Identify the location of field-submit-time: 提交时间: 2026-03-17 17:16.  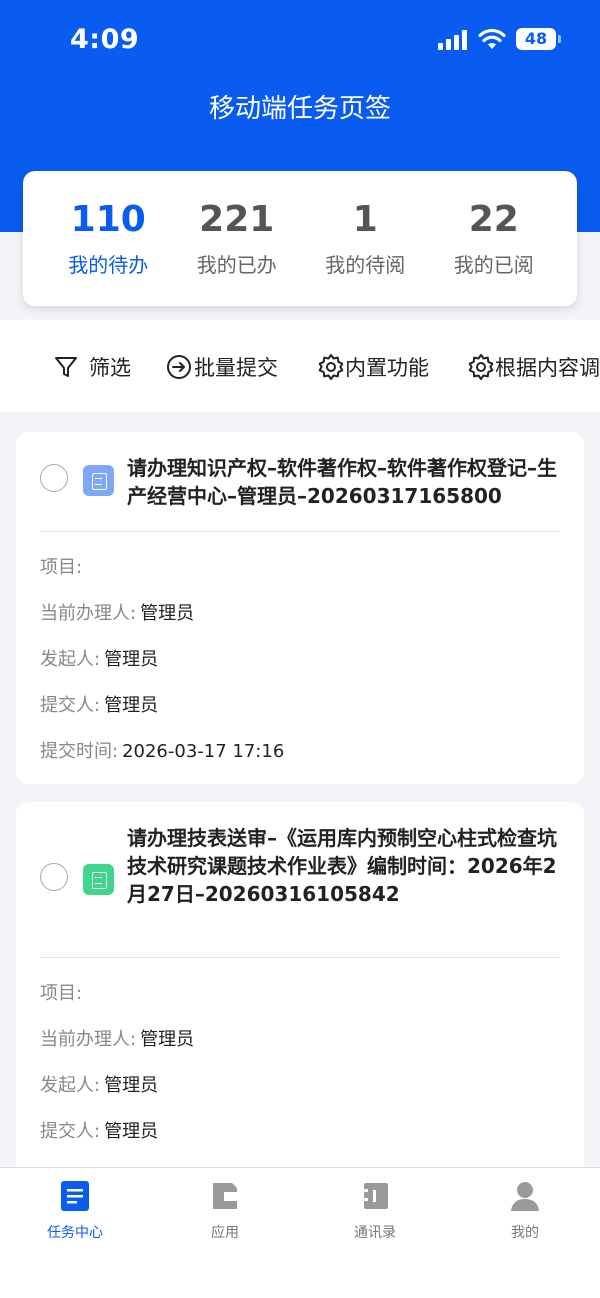
(162, 750).